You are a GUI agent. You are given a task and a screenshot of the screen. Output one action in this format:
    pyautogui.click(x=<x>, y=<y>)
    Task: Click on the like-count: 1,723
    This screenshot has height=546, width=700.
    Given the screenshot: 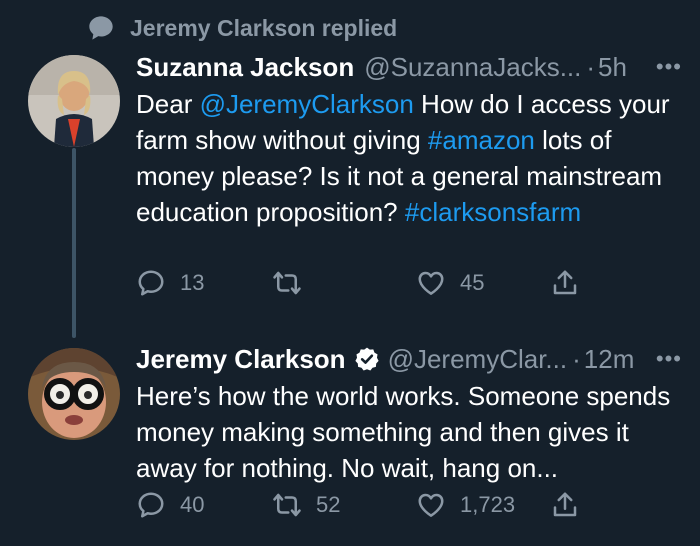 What is the action you would take?
    pyautogui.click(x=488, y=504)
    